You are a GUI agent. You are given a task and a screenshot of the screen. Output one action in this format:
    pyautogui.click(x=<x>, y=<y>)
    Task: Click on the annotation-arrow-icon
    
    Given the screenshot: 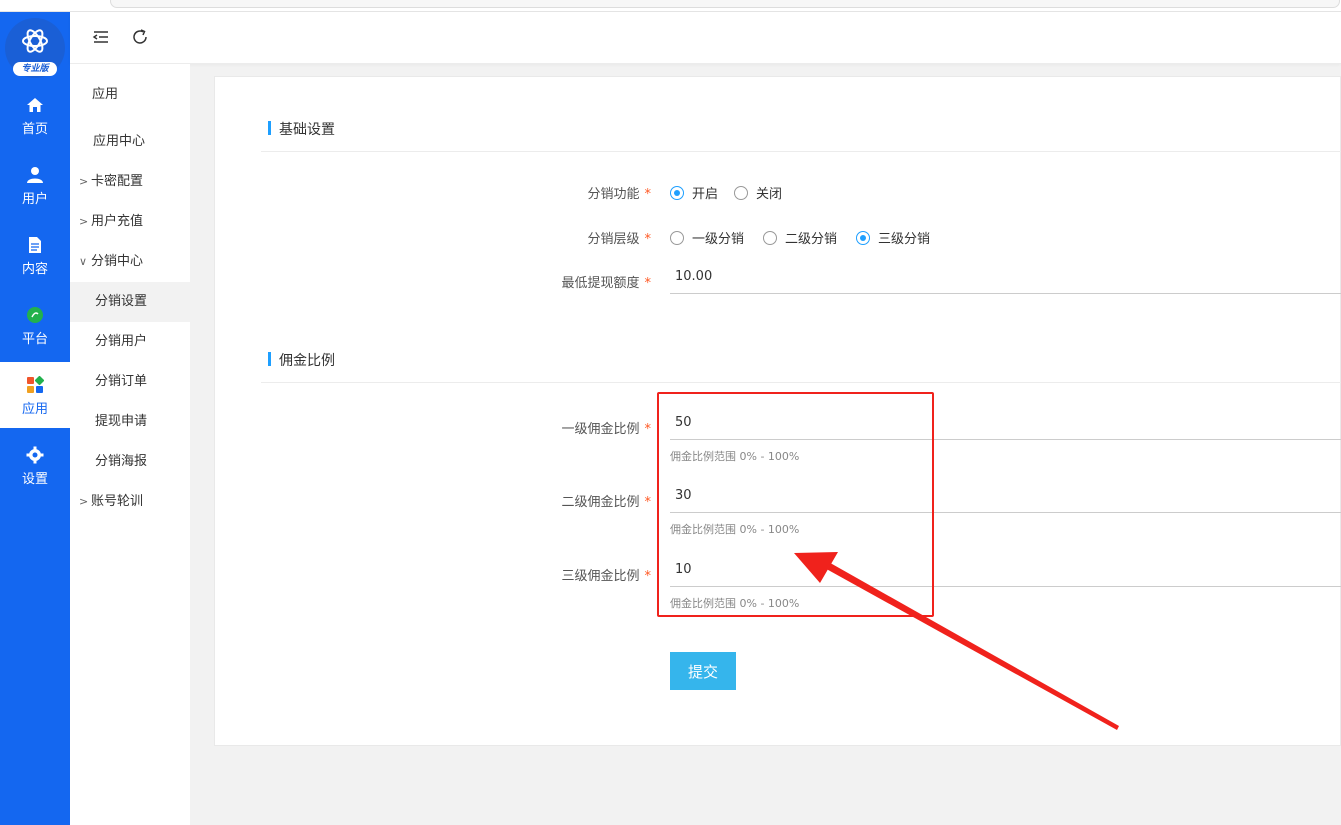 What is the action you would take?
    pyautogui.click(x=956, y=641)
    